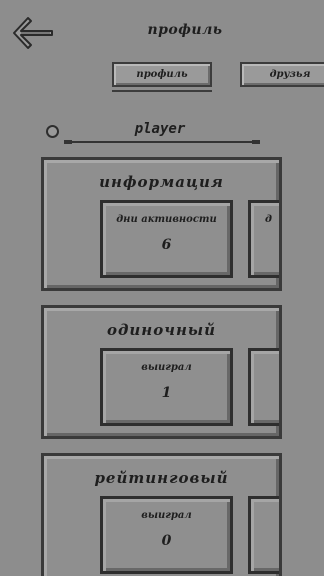 This screenshot has width=324, height=576. I want to click on tab-profile: профиль, so click(162, 74).